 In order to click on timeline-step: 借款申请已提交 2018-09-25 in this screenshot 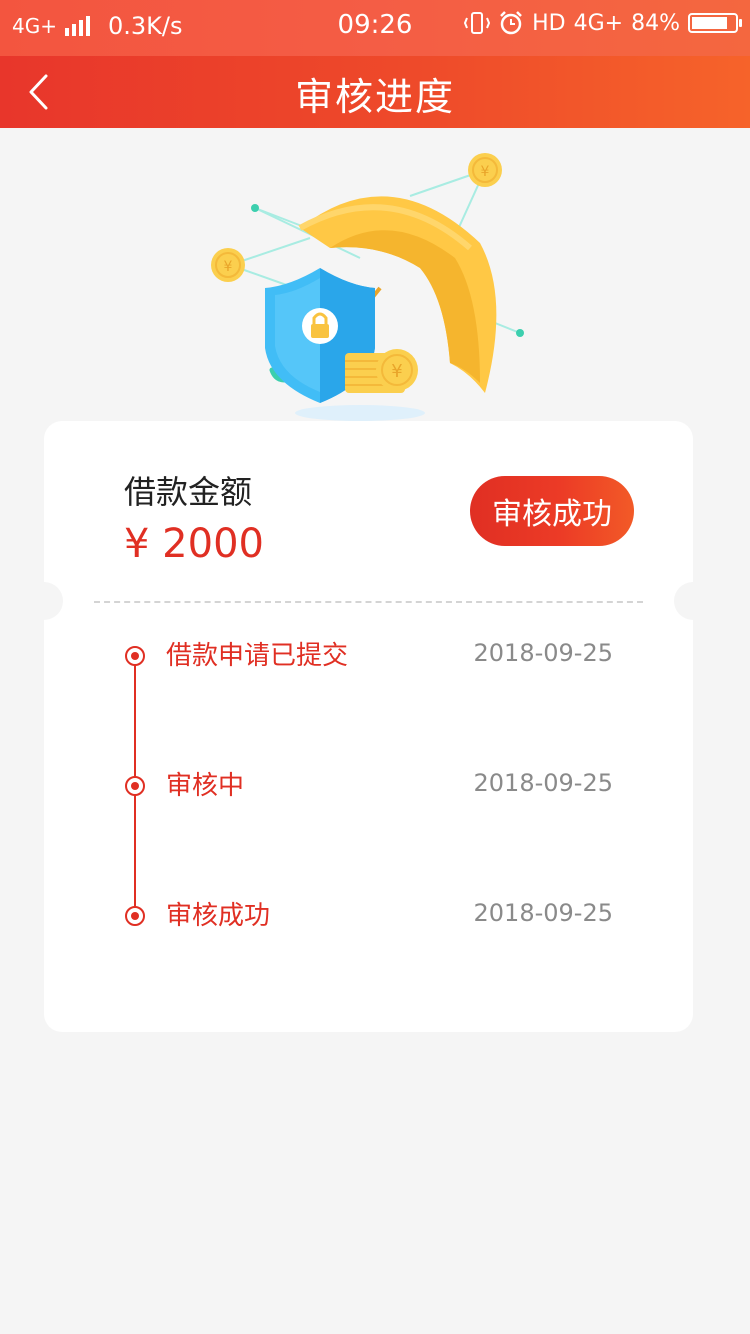, I will do `click(368, 655)`.